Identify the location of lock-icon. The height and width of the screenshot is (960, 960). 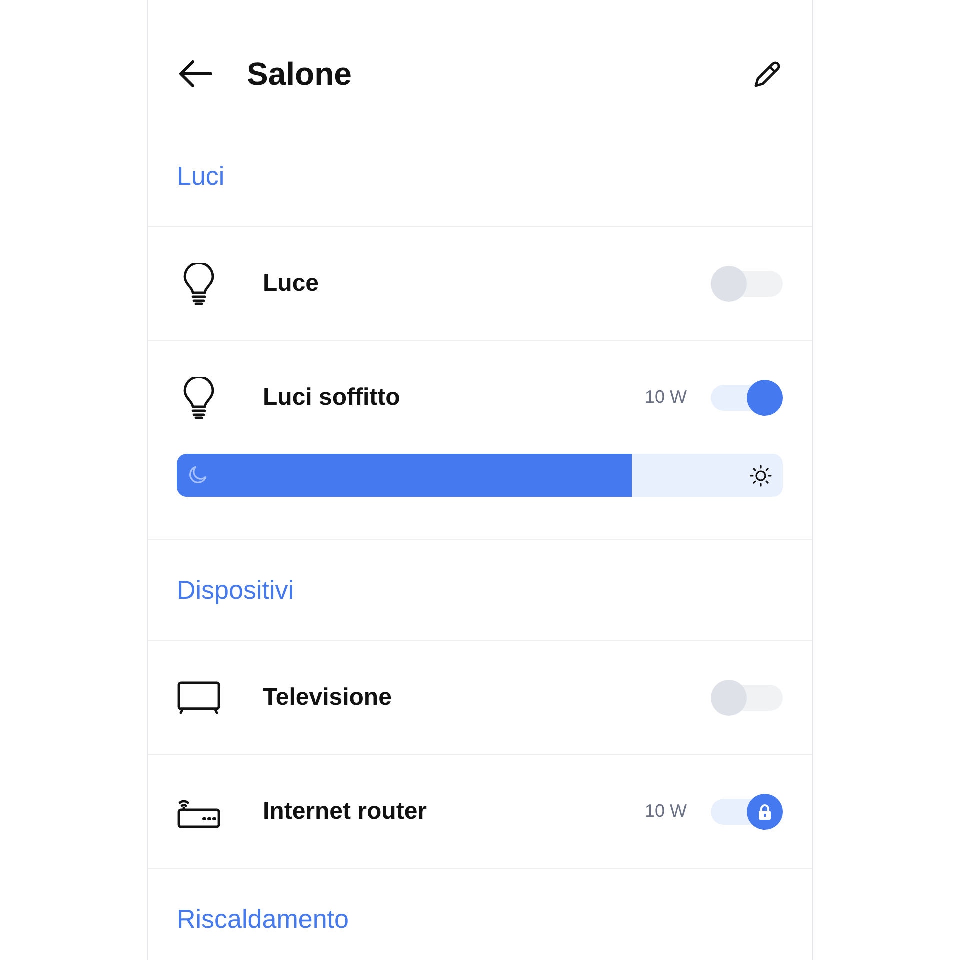
(765, 812).